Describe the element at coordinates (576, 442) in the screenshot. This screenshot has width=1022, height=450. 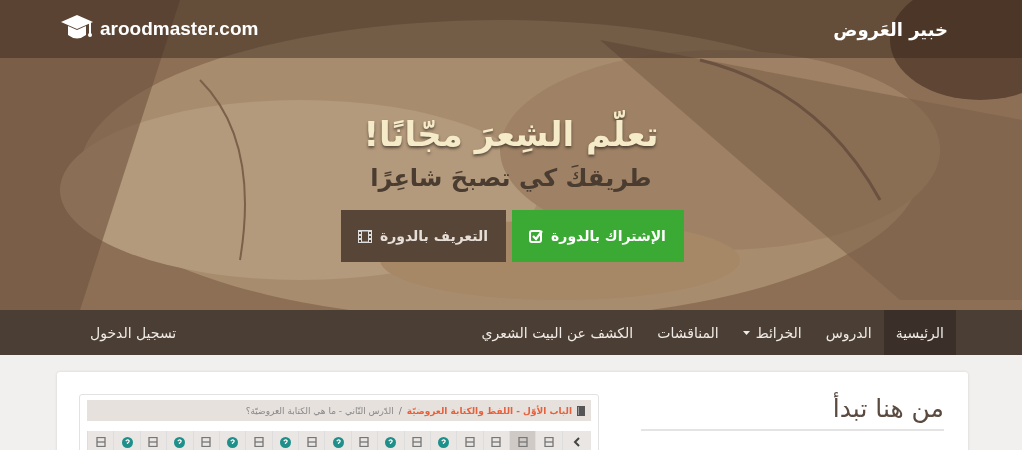
I see `chevron-left-icon` at that location.